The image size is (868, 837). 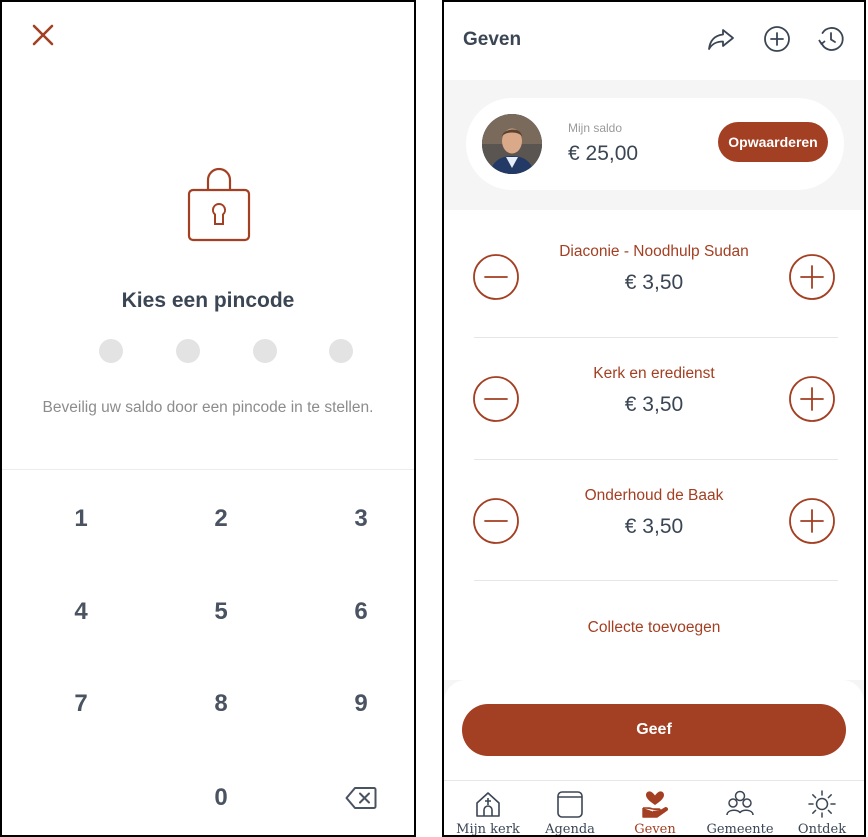 I want to click on balance-label: Mijn saldo, so click(x=595, y=128).